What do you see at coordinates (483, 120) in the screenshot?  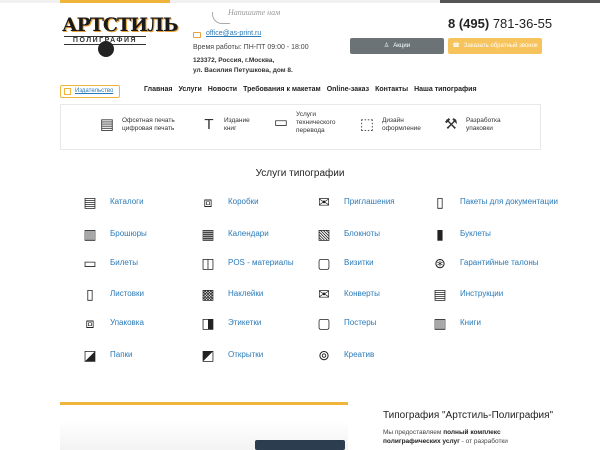 I see `feature-label: Разработка` at bounding box center [483, 120].